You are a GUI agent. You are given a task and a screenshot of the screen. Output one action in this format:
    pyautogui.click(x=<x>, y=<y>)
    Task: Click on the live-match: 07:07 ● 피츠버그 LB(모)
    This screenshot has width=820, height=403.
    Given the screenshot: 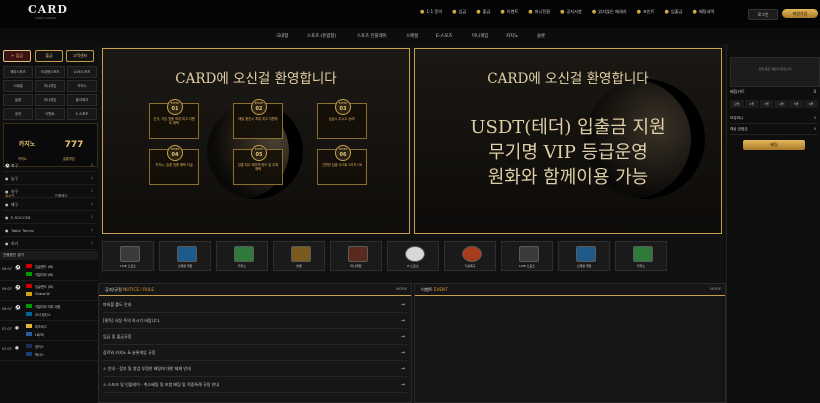 What is the action you would take?
    pyautogui.click(x=49, y=331)
    